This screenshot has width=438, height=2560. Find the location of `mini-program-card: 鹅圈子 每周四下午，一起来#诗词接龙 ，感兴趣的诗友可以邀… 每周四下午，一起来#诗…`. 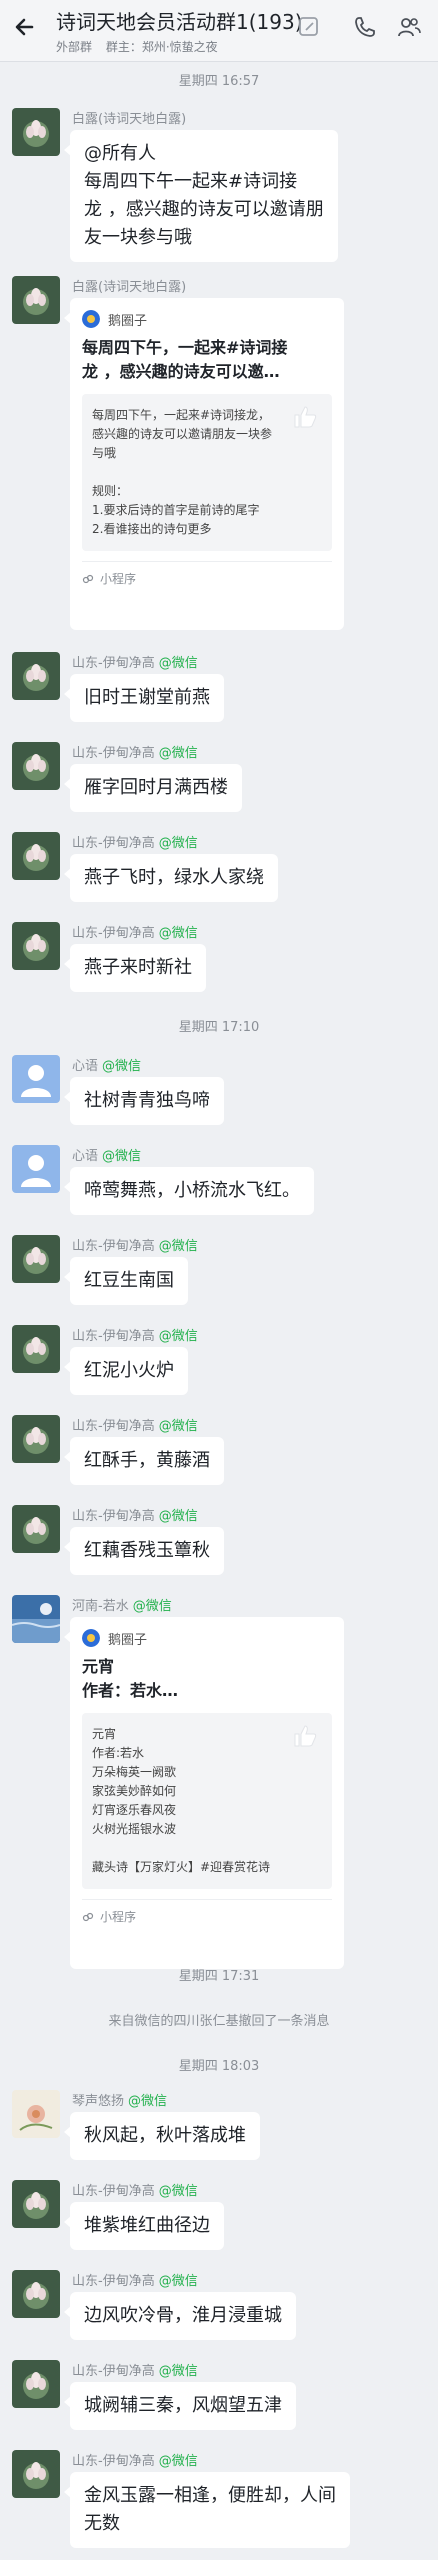

mini-program-card: 鹅圈子 每周四下午，一起来#诗词接龙 ，感兴趣的诗友可以邀… 每周四下午，一起来#诗… is located at coordinates (204, 464).